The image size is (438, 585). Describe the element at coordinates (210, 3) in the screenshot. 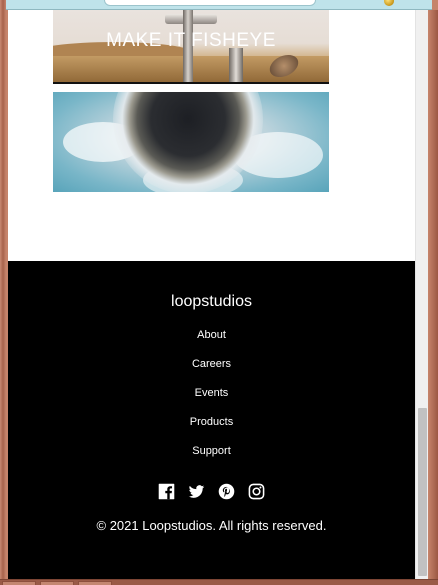

I see `url-field` at that location.